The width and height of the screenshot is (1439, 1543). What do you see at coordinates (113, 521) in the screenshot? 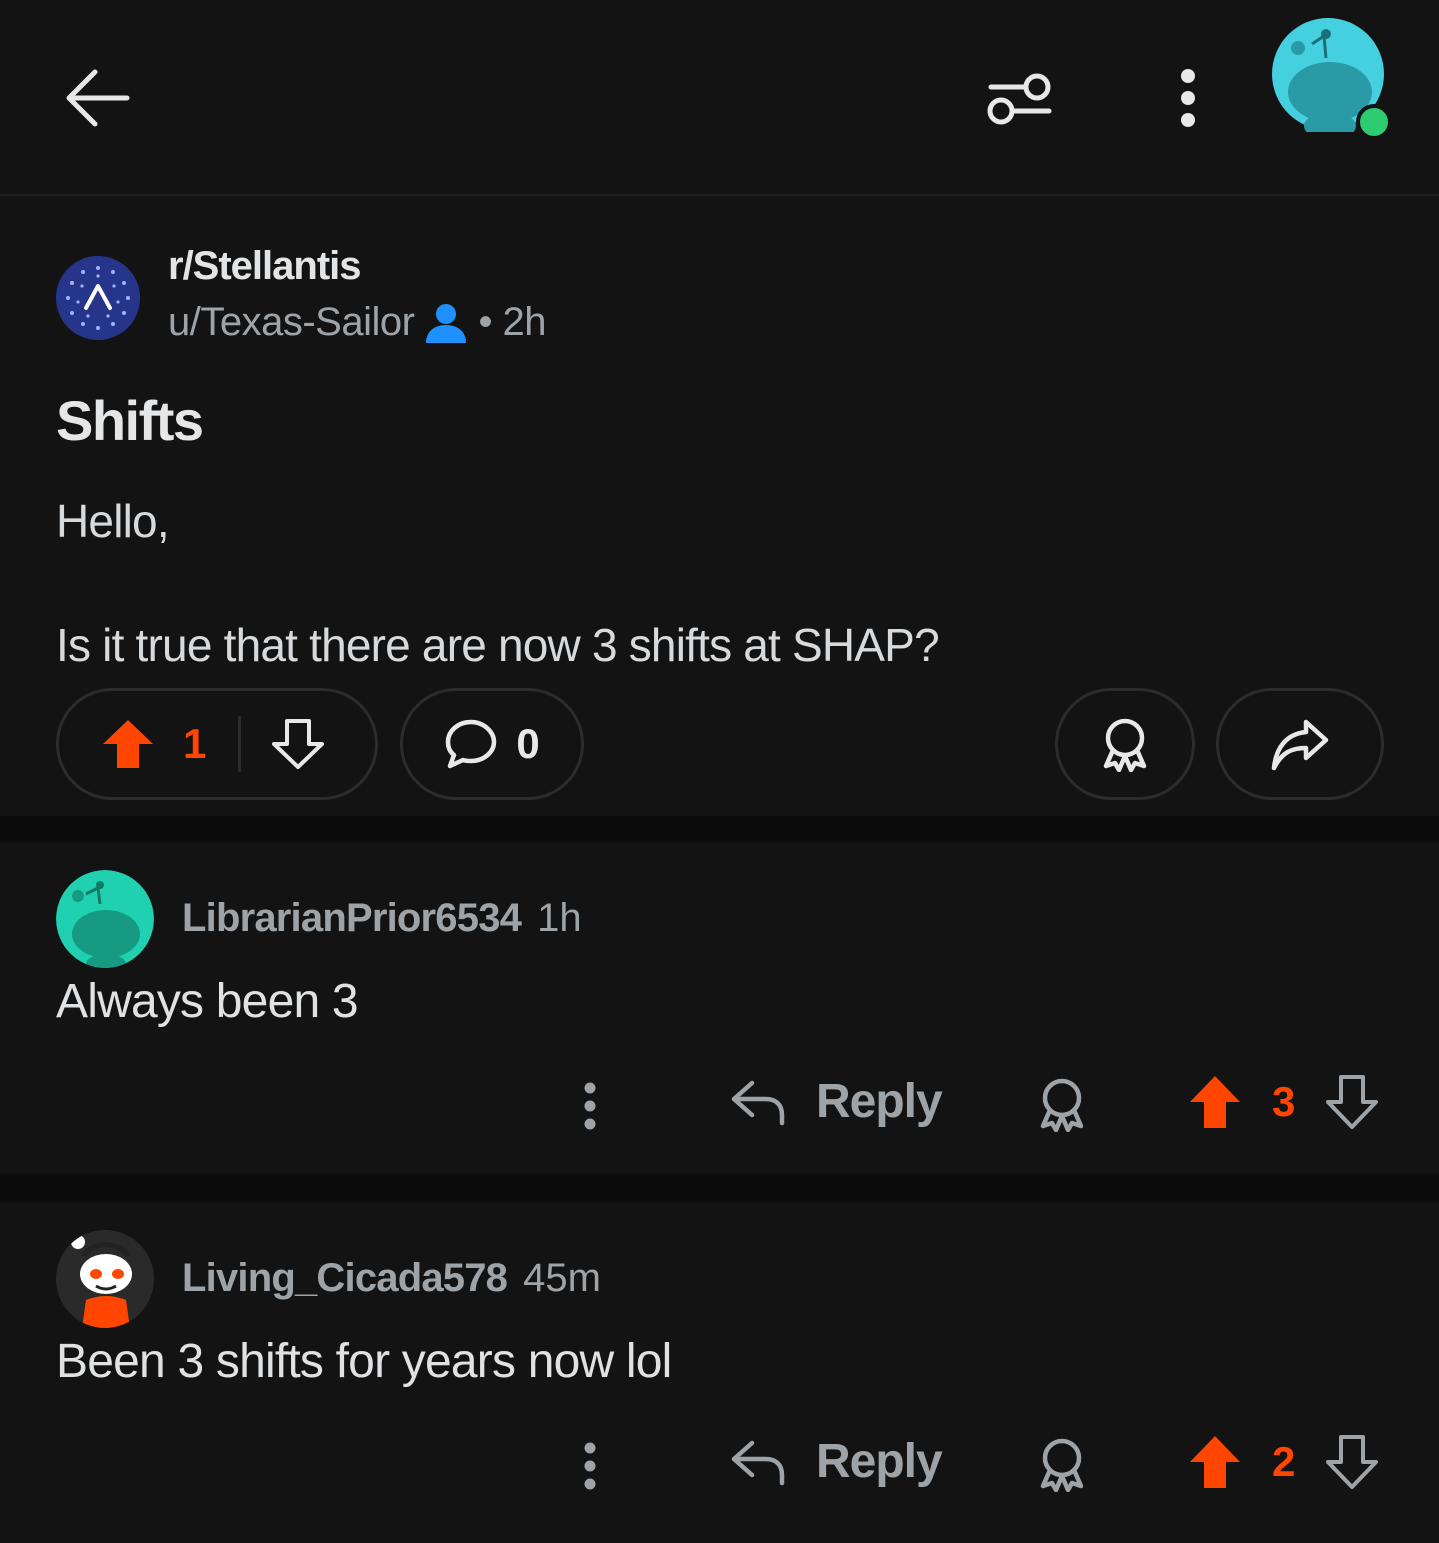
I see `post-body-line: Hello,` at bounding box center [113, 521].